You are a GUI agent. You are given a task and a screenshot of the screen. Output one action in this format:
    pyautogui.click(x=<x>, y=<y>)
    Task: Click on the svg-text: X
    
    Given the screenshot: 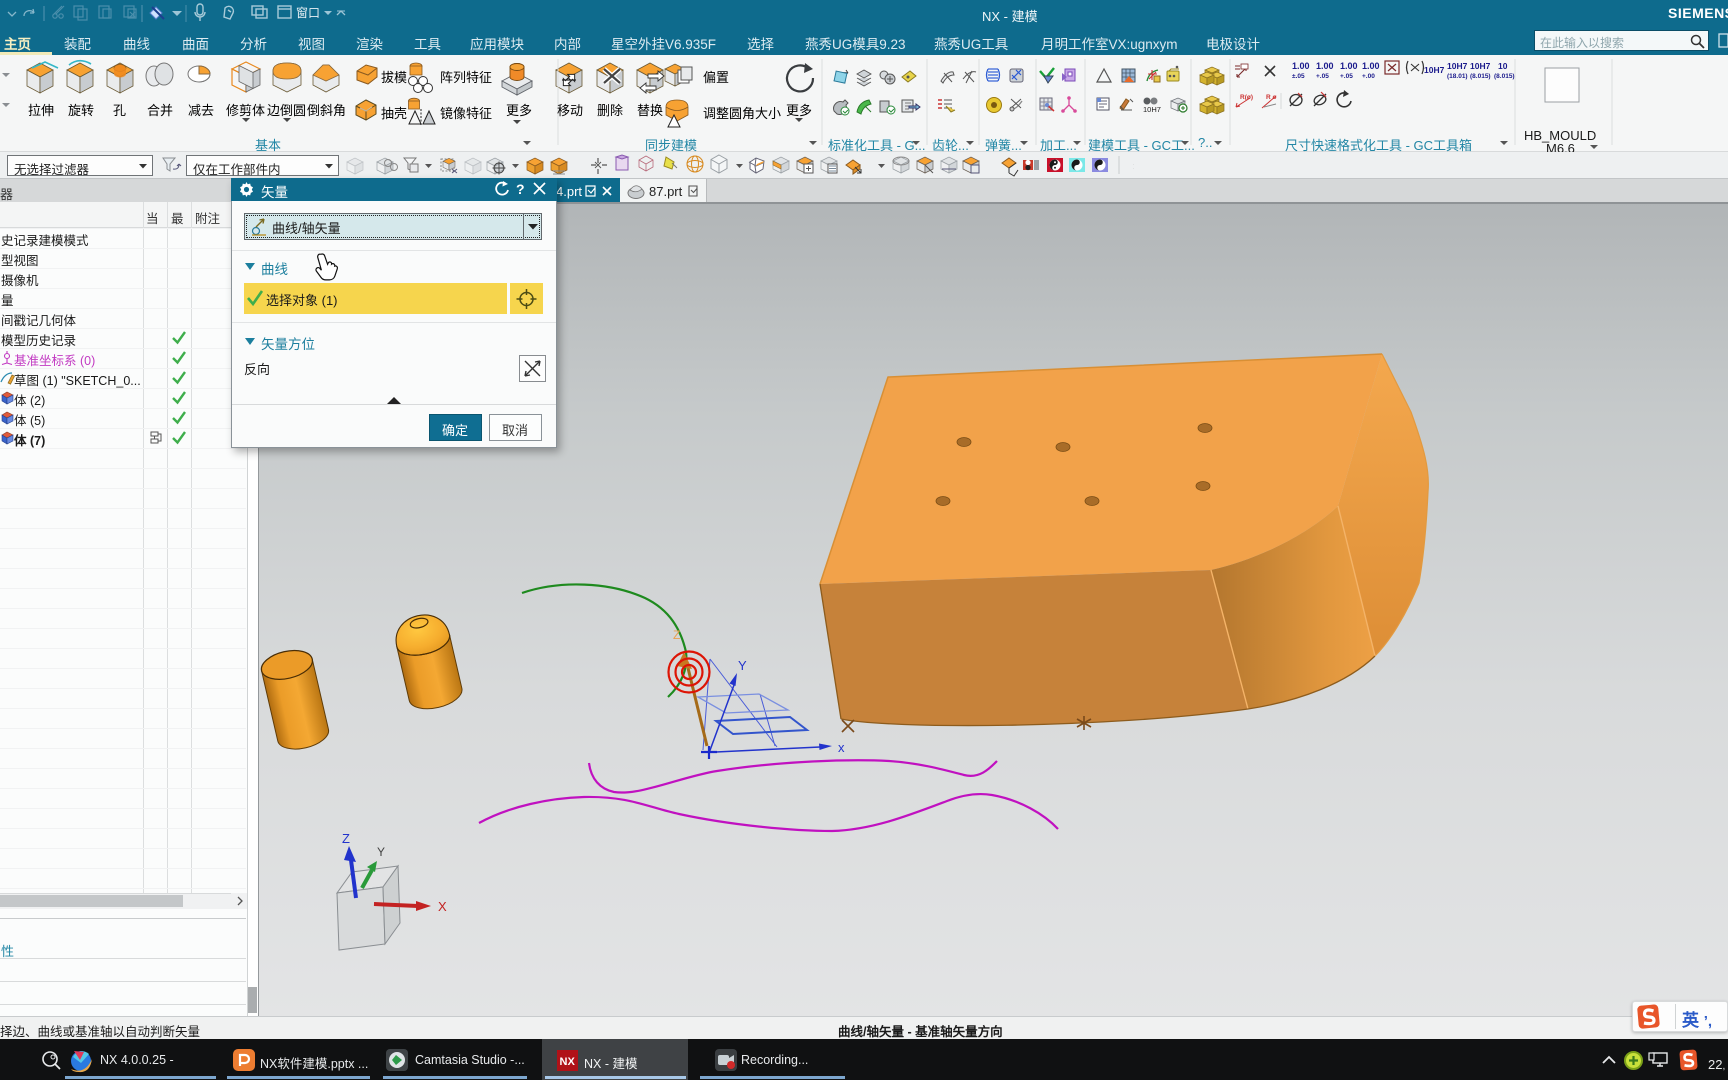 What is the action you would take?
    pyautogui.click(x=442, y=906)
    